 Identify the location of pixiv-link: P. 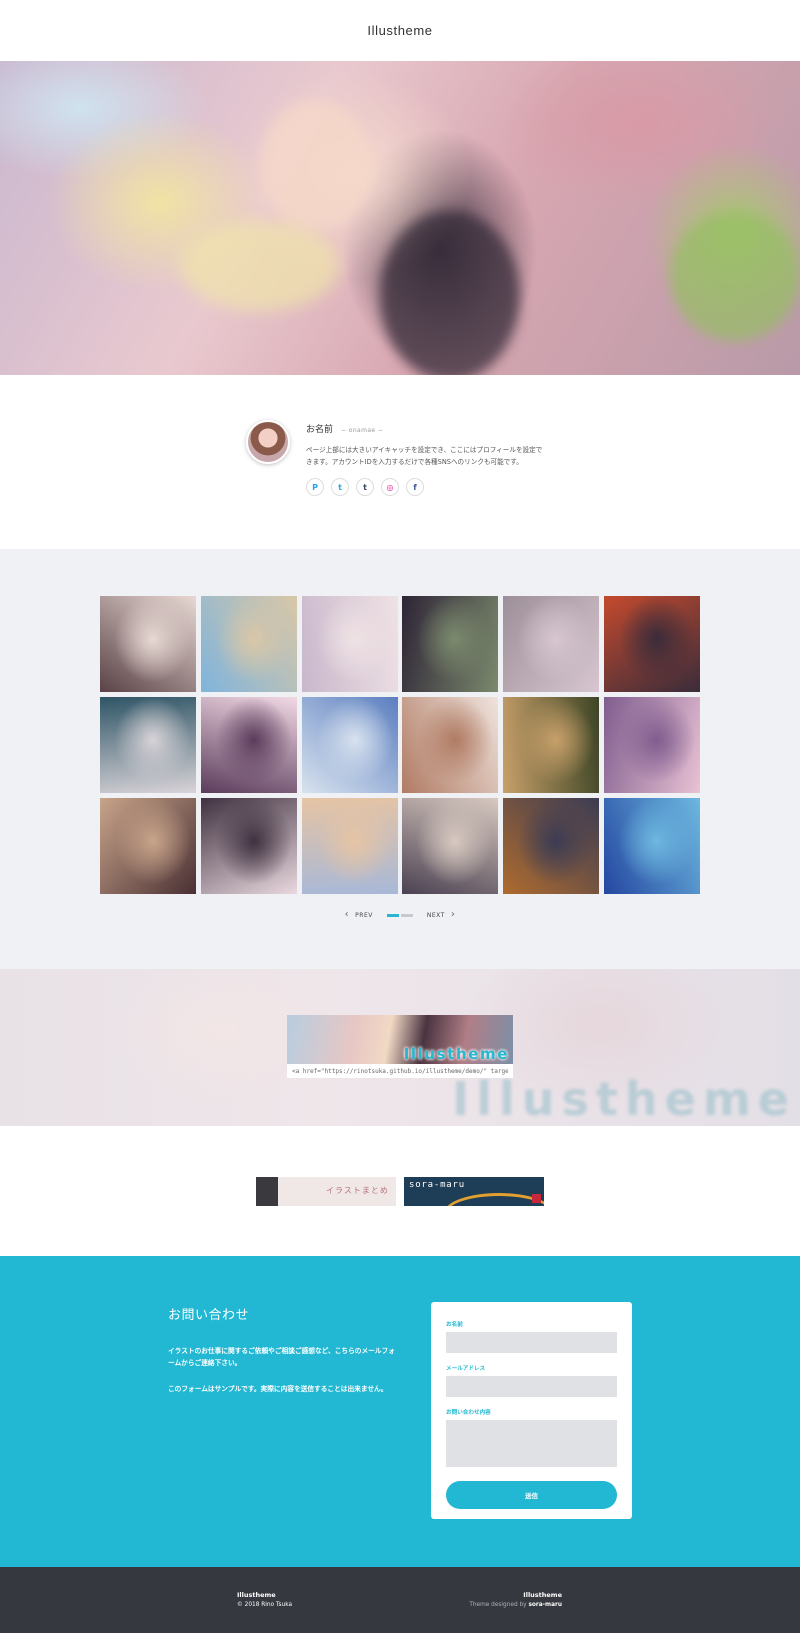
(315, 487).